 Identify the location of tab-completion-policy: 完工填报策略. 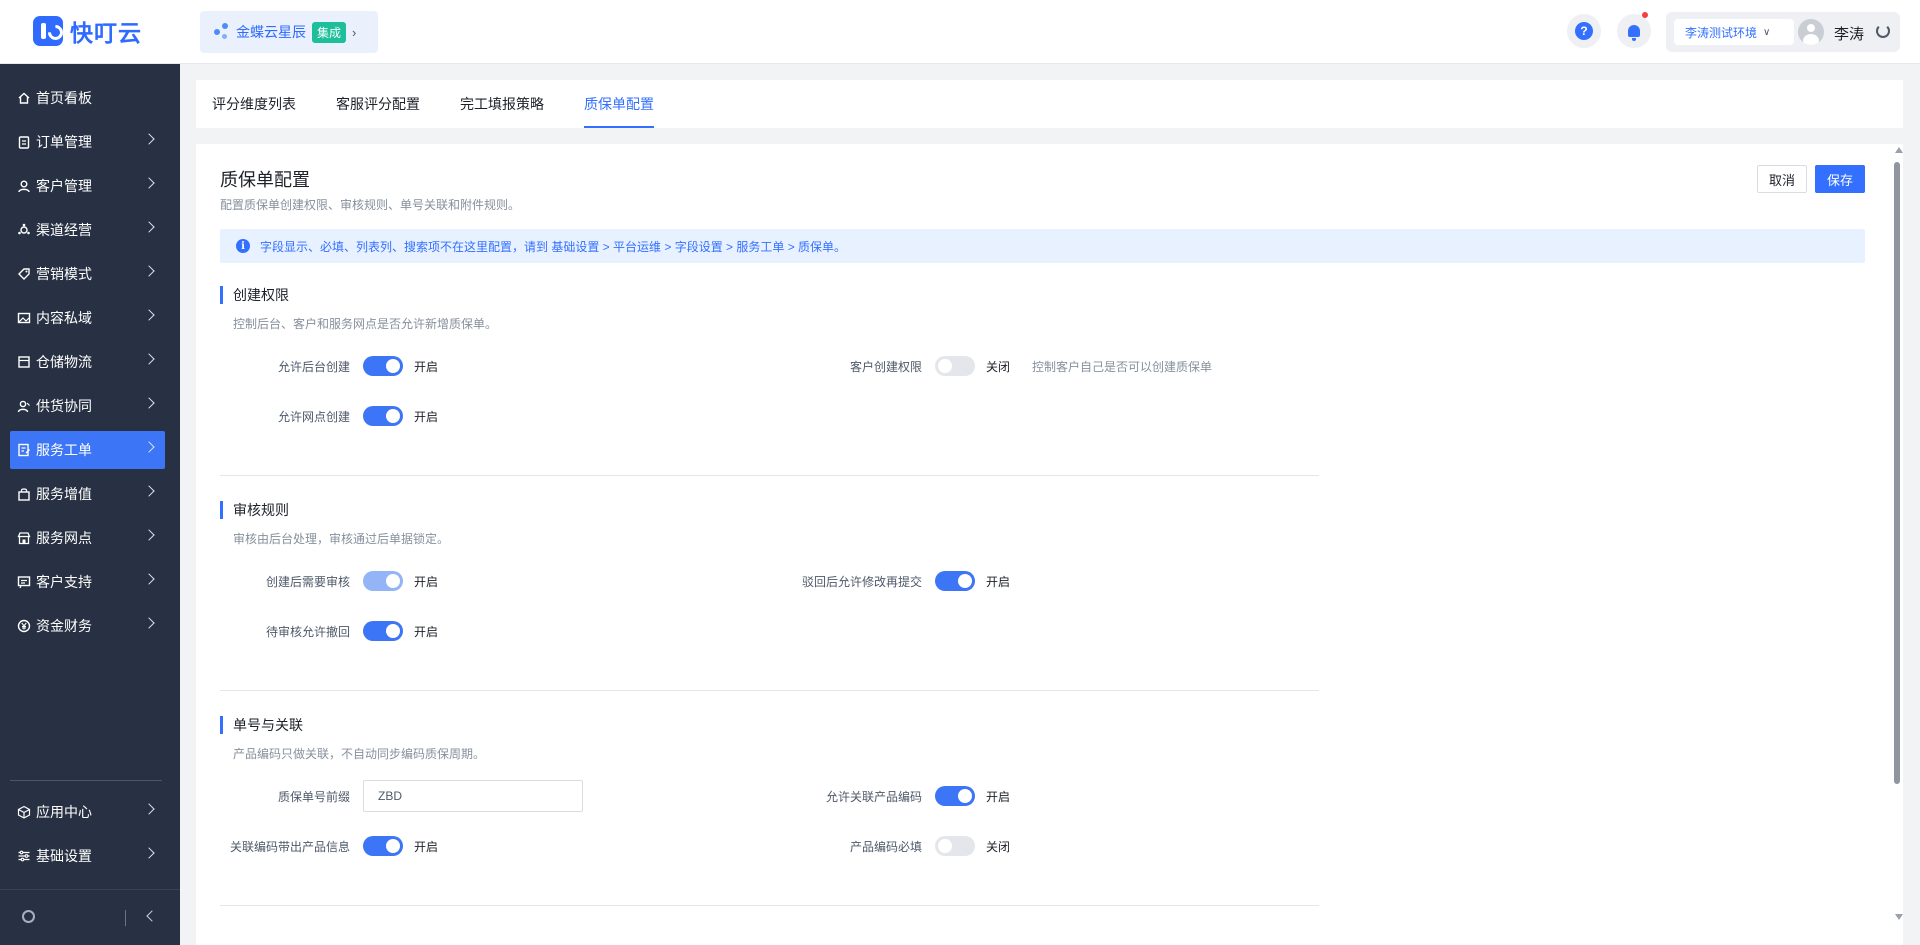
(502, 111).